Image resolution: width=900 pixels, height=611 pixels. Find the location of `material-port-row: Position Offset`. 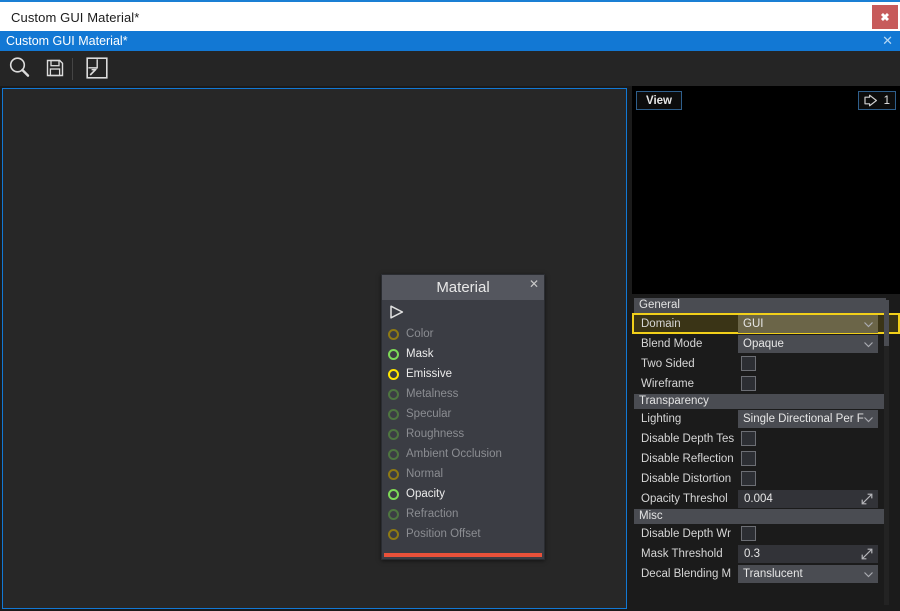

material-port-row: Position Offset is located at coordinates (463, 534).